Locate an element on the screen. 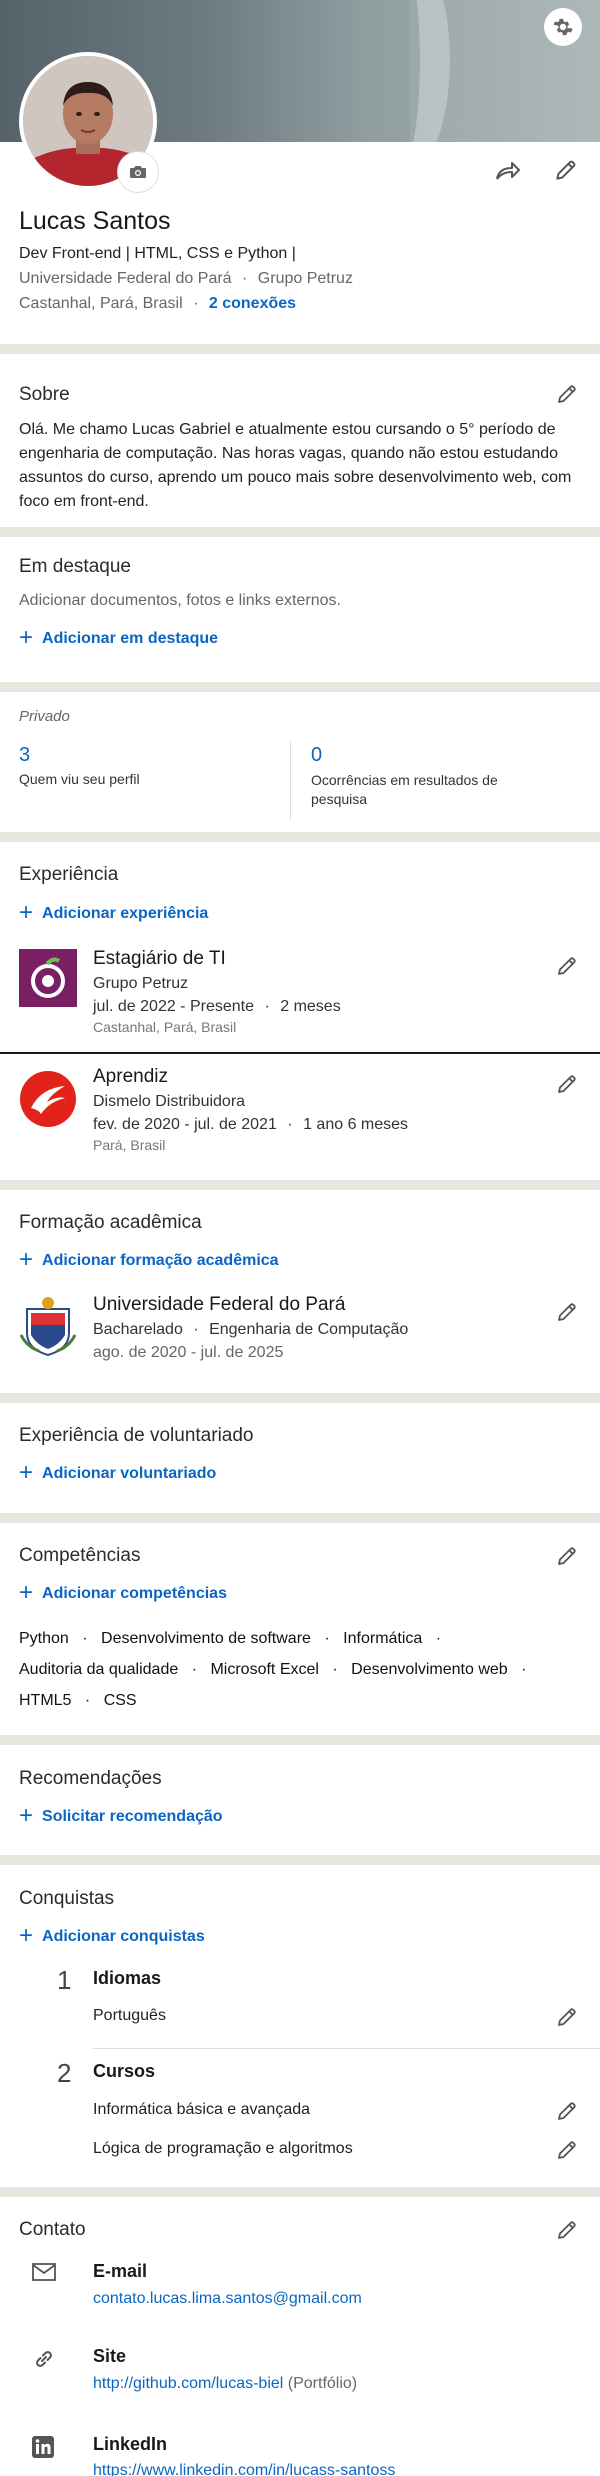 The height and width of the screenshot is (2476, 600). accomplishment-count: 1 is located at coordinates (64, 1980).